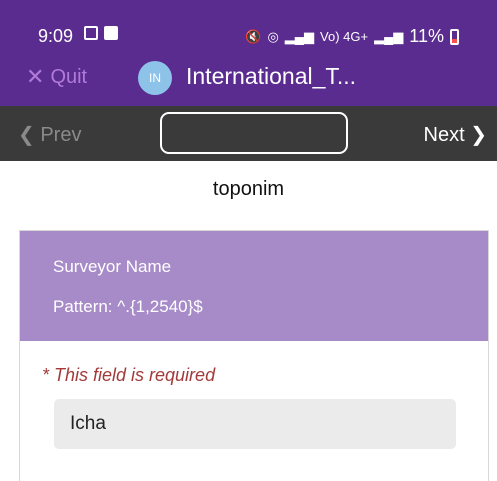 The width and height of the screenshot is (497, 481). Describe the element at coordinates (128, 306) in the screenshot. I see `question-hint: Pattern: ^.{1,2540}$` at that location.